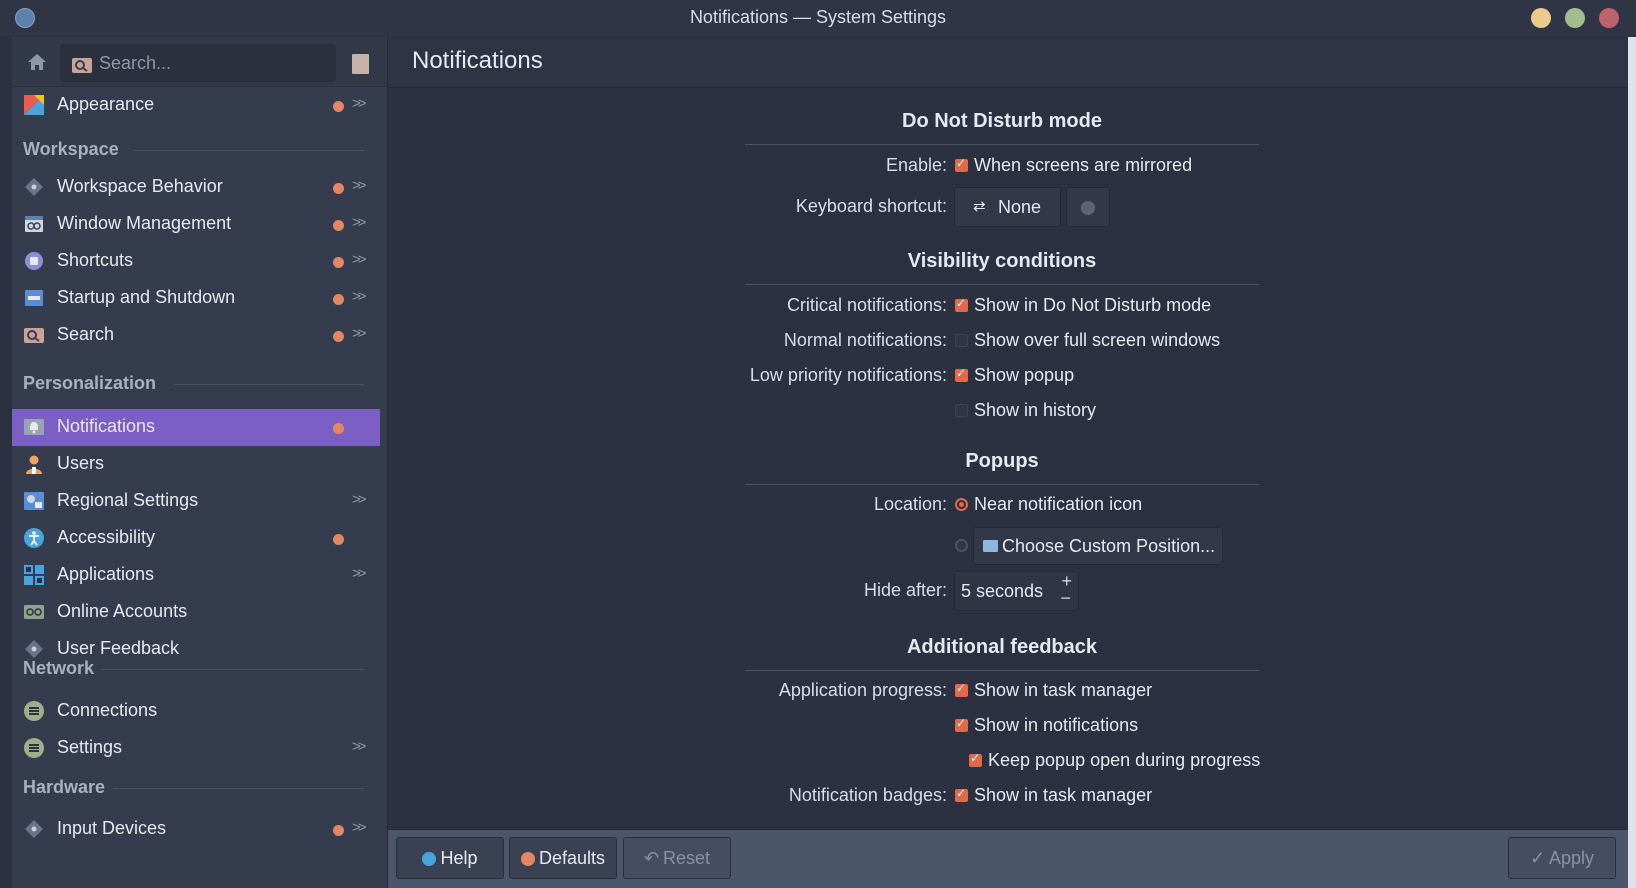 The width and height of the screenshot is (1636, 888). Describe the element at coordinates (34, 538) in the screenshot. I see `accessibility-icon` at that location.